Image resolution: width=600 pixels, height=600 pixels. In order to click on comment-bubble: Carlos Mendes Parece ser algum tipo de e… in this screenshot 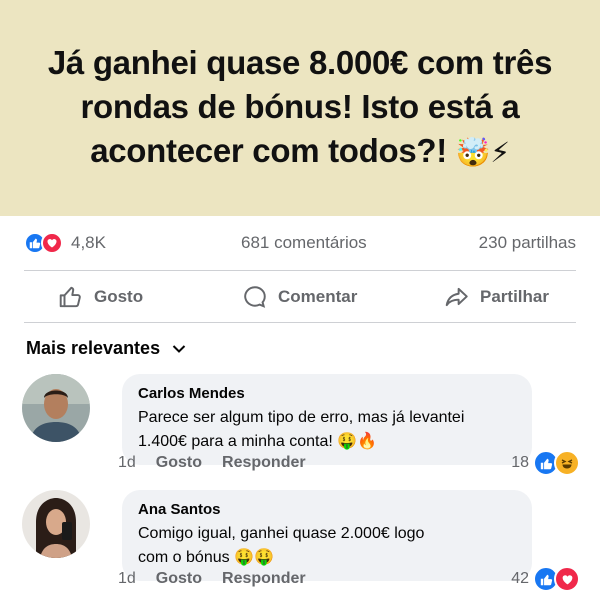, I will do `click(327, 419)`.